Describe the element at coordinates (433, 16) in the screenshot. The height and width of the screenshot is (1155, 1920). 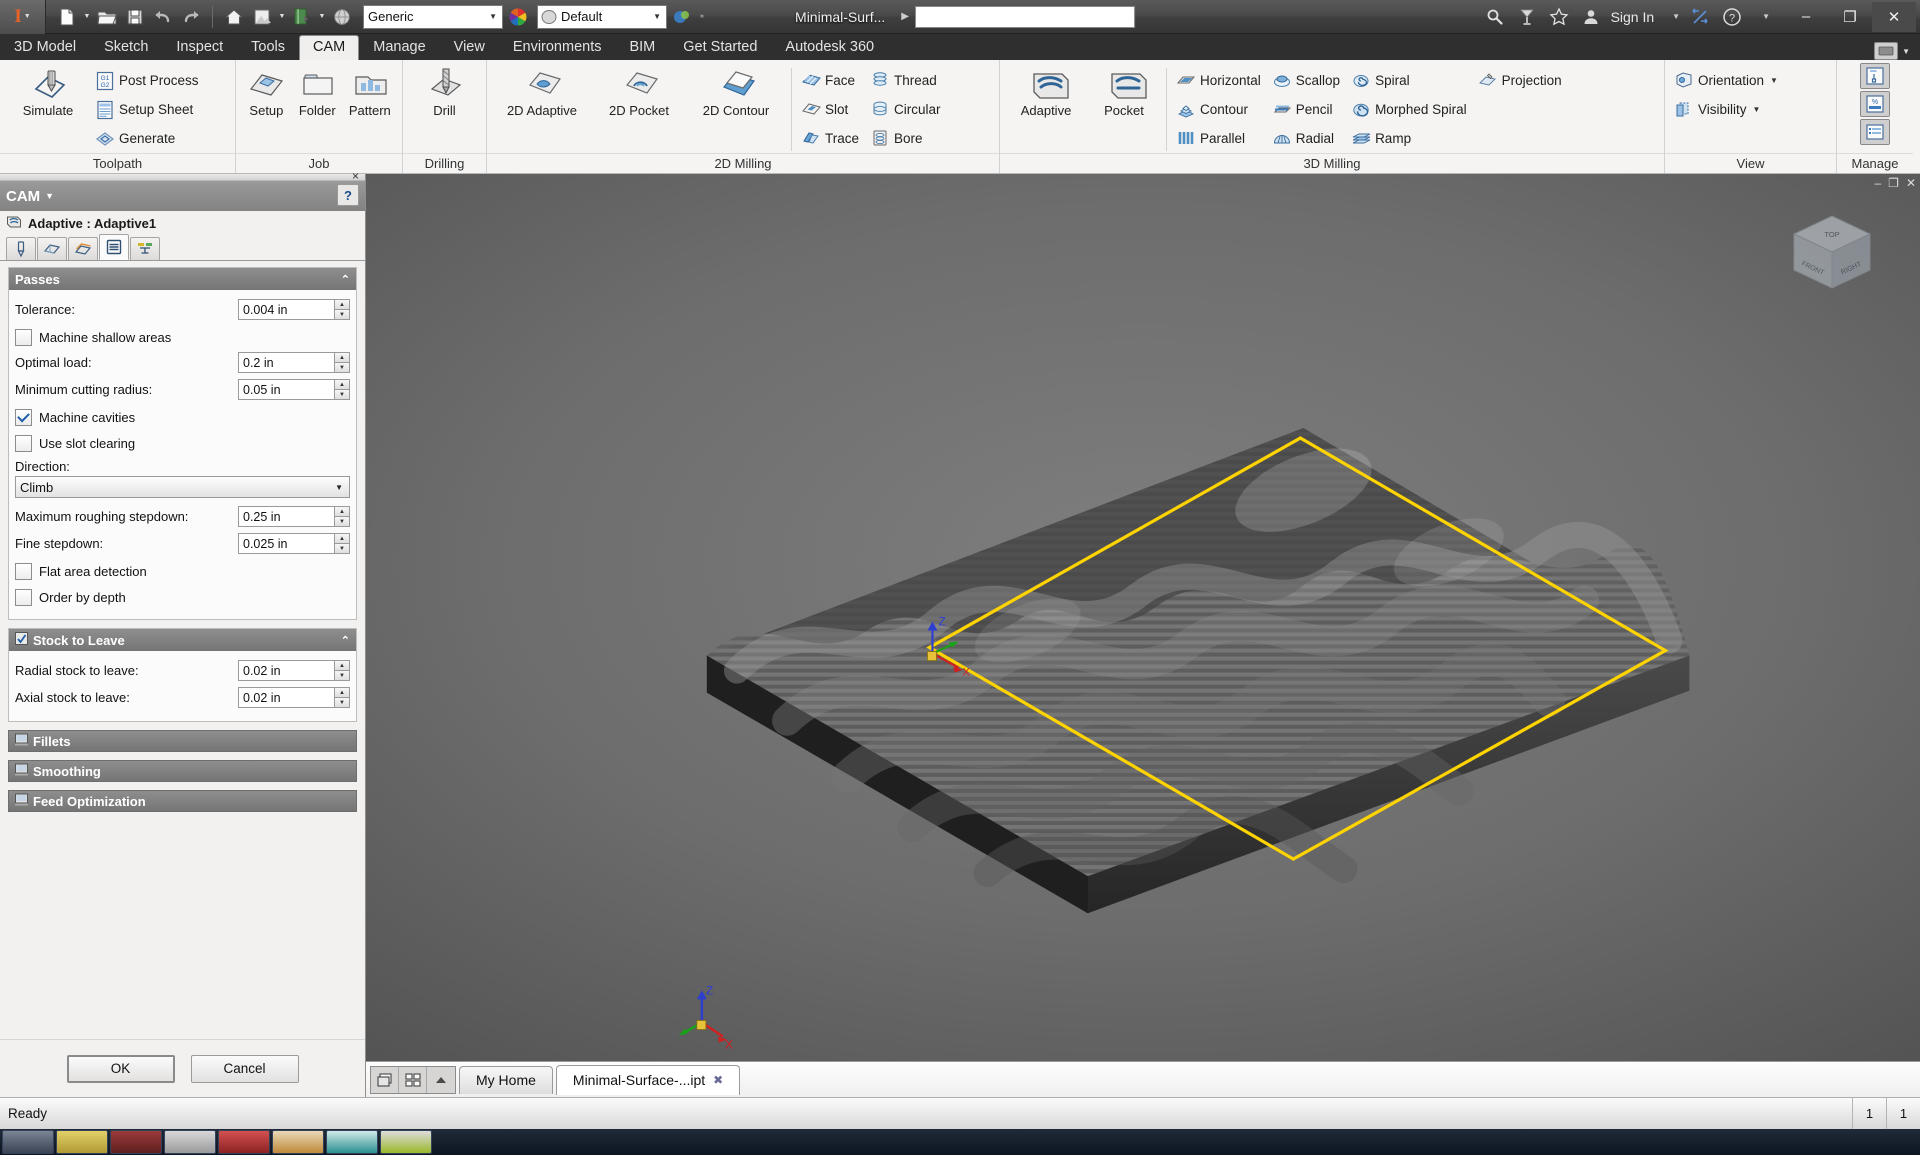
I see `material-combo: Generic ▼` at that location.